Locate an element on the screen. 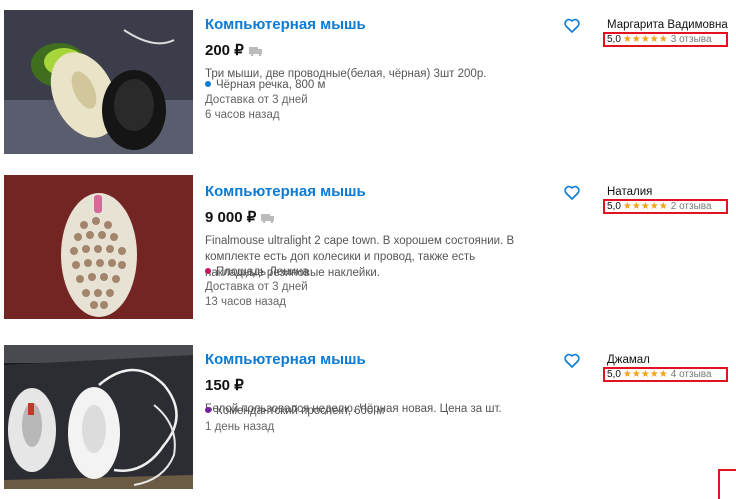 Image resolution: width=736 pixels, height=499 pixels. seller-rating: 5,0 ★★★★★ 3 отзыва is located at coordinates (665, 39).